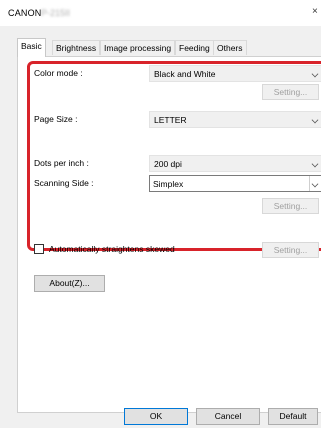 Image resolution: width=321 pixels, height=428 pixels. What do you see at coordinates (25, 13) in the screenshot?
I see `window-title: CANON` at bounding box center [25, 13].